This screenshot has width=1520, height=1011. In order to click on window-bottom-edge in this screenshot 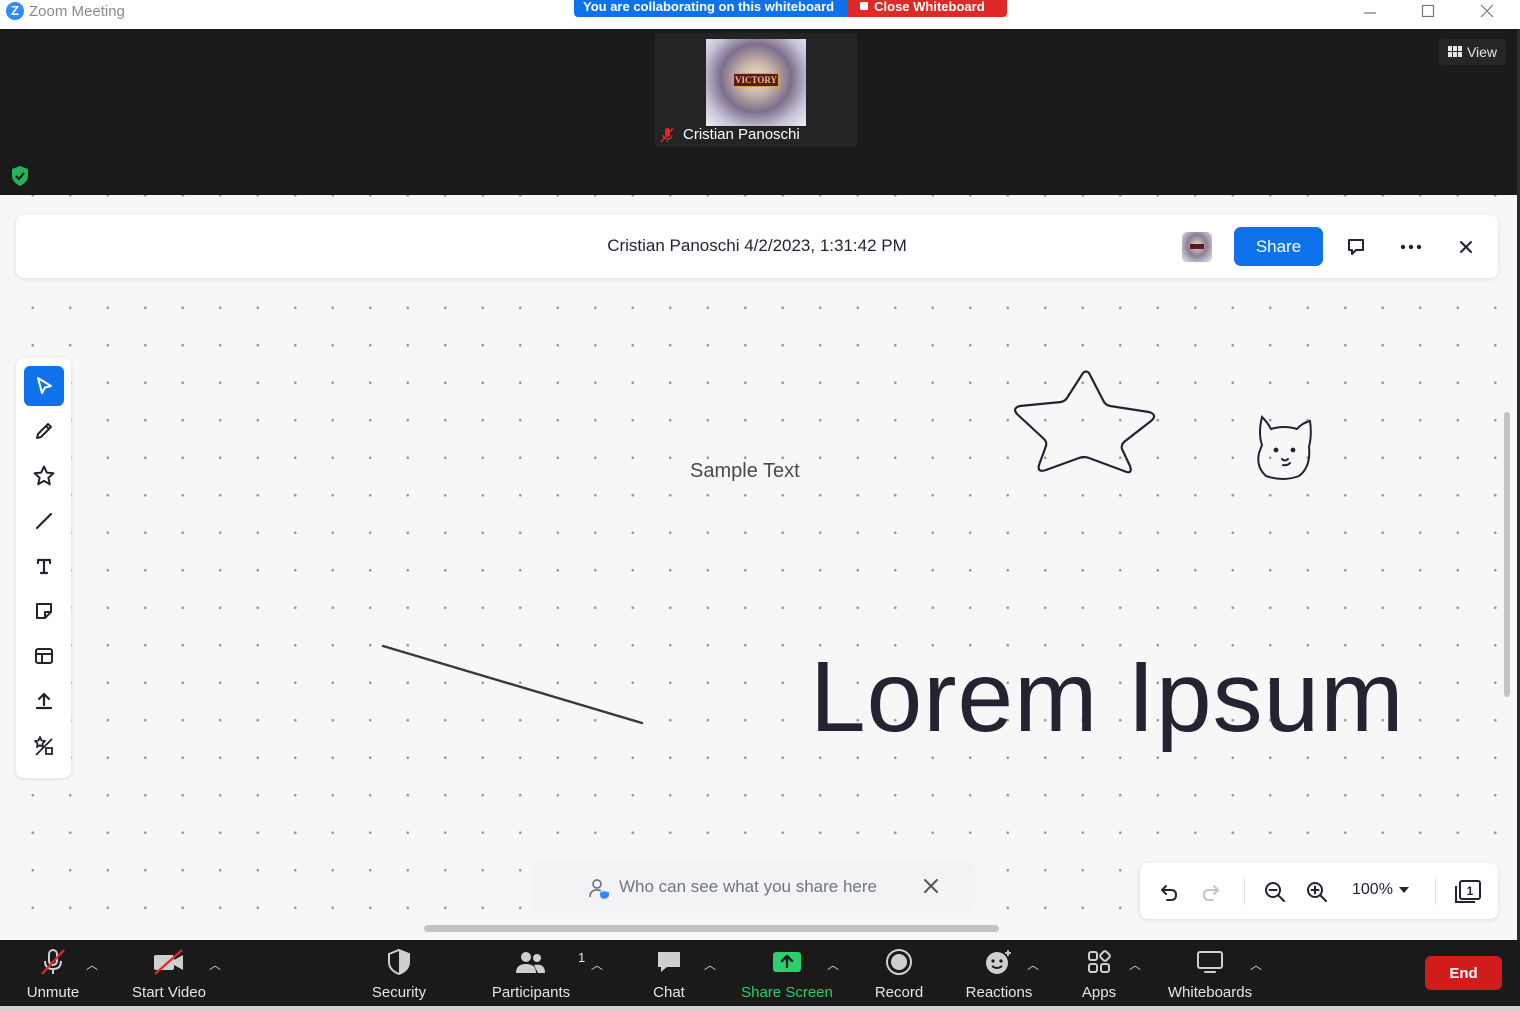, I will do `click(760, 1008)`.